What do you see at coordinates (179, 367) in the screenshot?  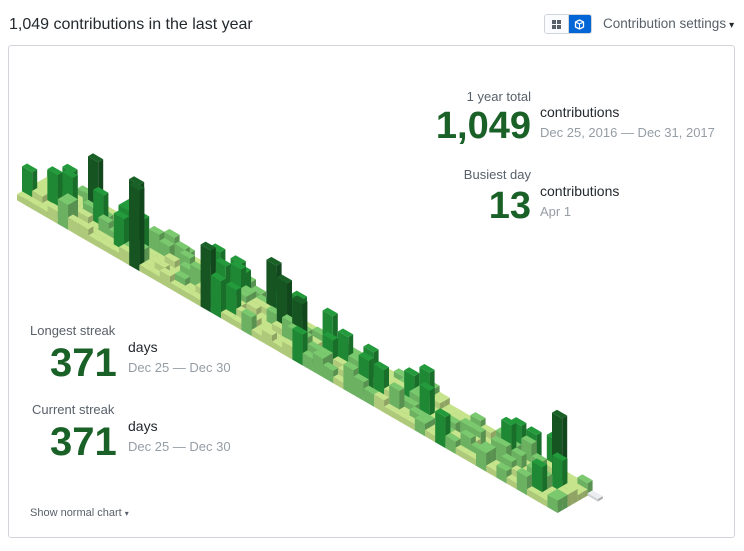 I see `longest-streak-range: Dec 25 — Dec 30` at bounding box center [179, 367].